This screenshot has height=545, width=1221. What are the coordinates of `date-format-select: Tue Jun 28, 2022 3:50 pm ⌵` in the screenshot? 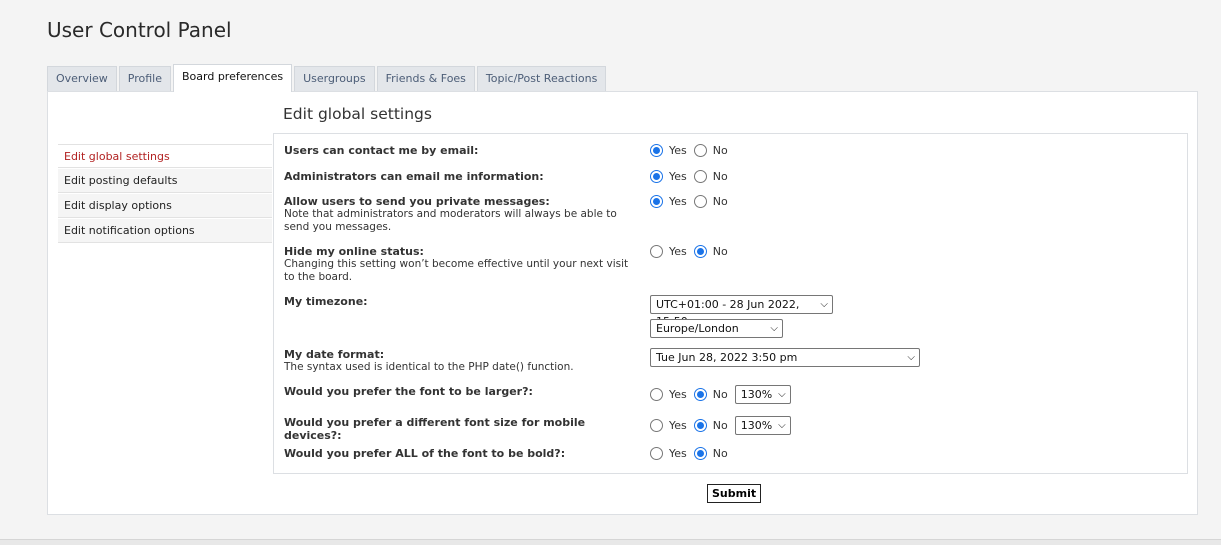 It's located at (785, 357).